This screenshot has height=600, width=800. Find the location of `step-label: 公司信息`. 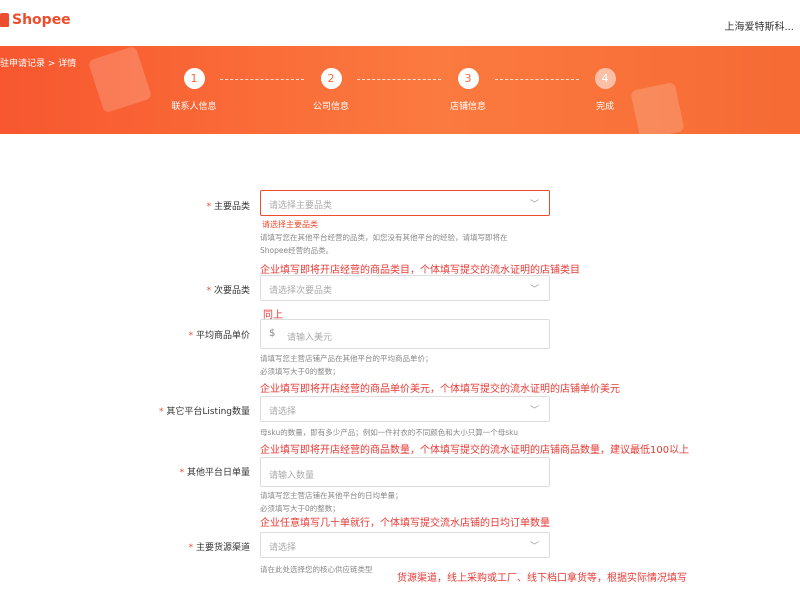

step-label: 公司信息 is located at coordinates (330, 107).